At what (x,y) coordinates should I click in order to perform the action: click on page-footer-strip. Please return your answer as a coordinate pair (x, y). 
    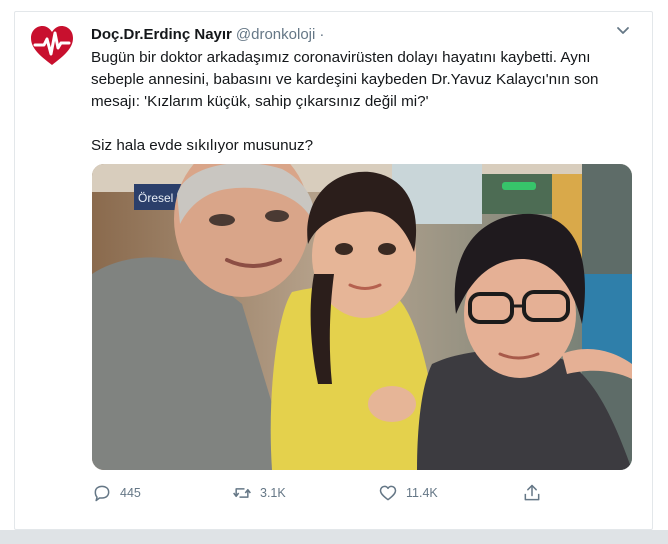
    Looking at the image, I should click on (334, 537).